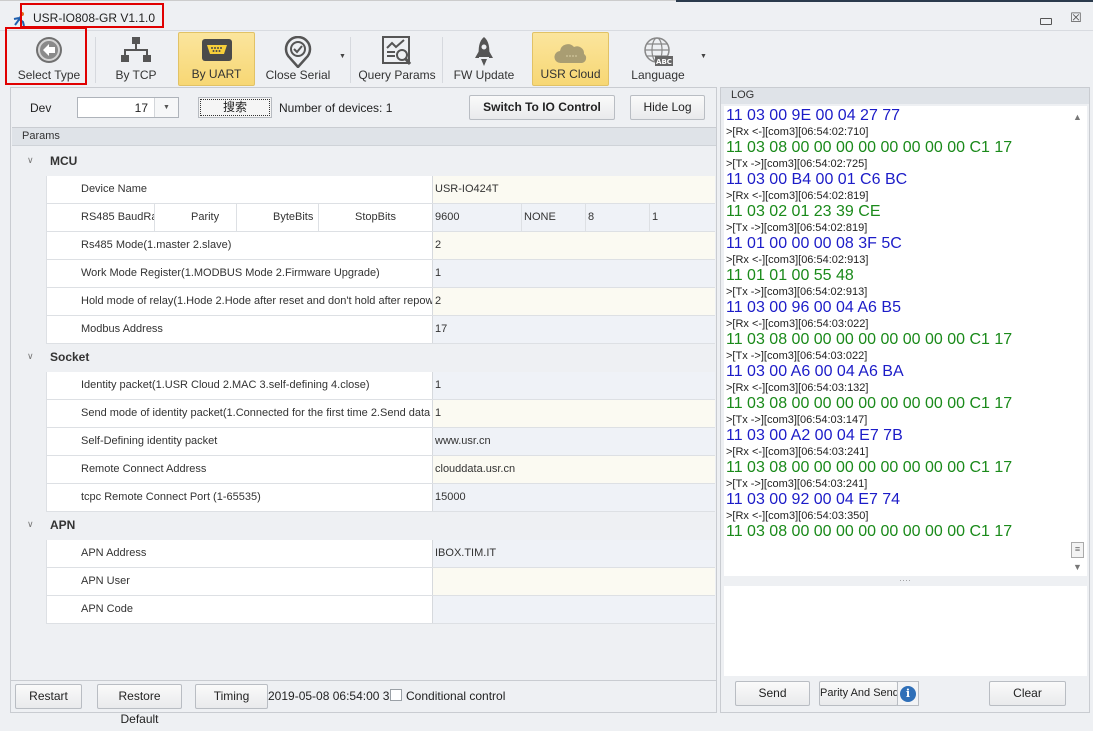  I want to click on param-row: Self-Defining identity packet www.usr.cn, so click(380, 442).